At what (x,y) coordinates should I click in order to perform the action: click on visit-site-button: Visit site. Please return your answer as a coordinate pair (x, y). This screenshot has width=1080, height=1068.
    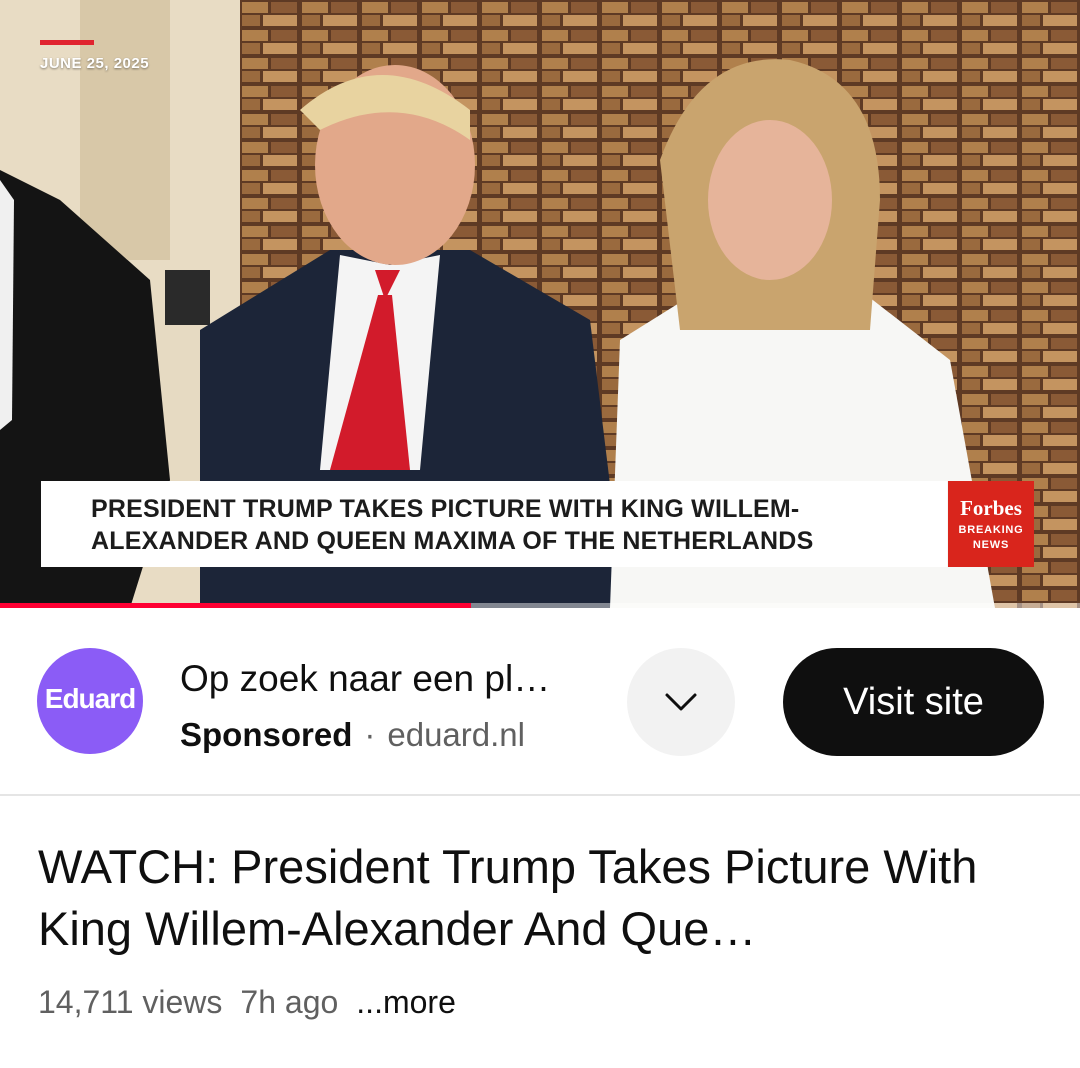
    Looking at the image, I should click on (913, 702).